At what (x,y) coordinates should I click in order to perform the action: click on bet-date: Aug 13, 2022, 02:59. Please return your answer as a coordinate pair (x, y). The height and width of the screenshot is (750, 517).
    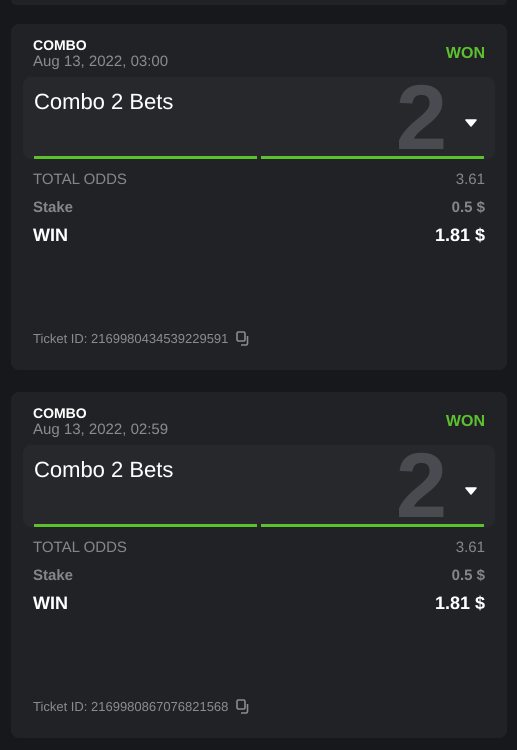
    Looking at the image, I should click on (100, 430).